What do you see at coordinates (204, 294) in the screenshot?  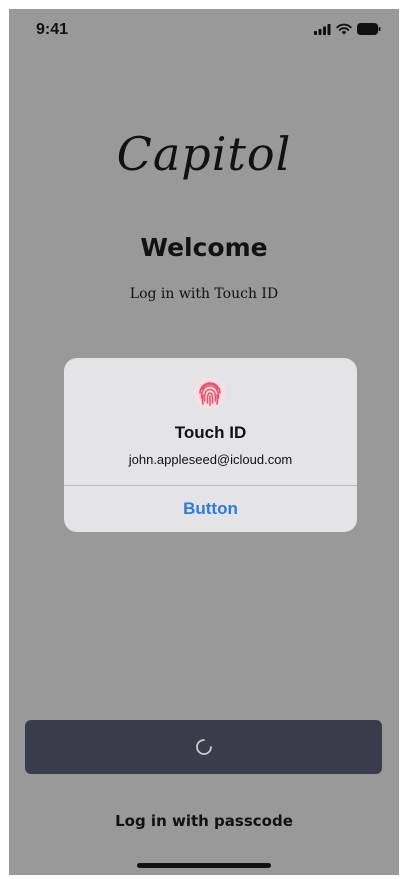 I see `welcome-subtitle: Log in with Touch ID` at bounding box center [204, 294].